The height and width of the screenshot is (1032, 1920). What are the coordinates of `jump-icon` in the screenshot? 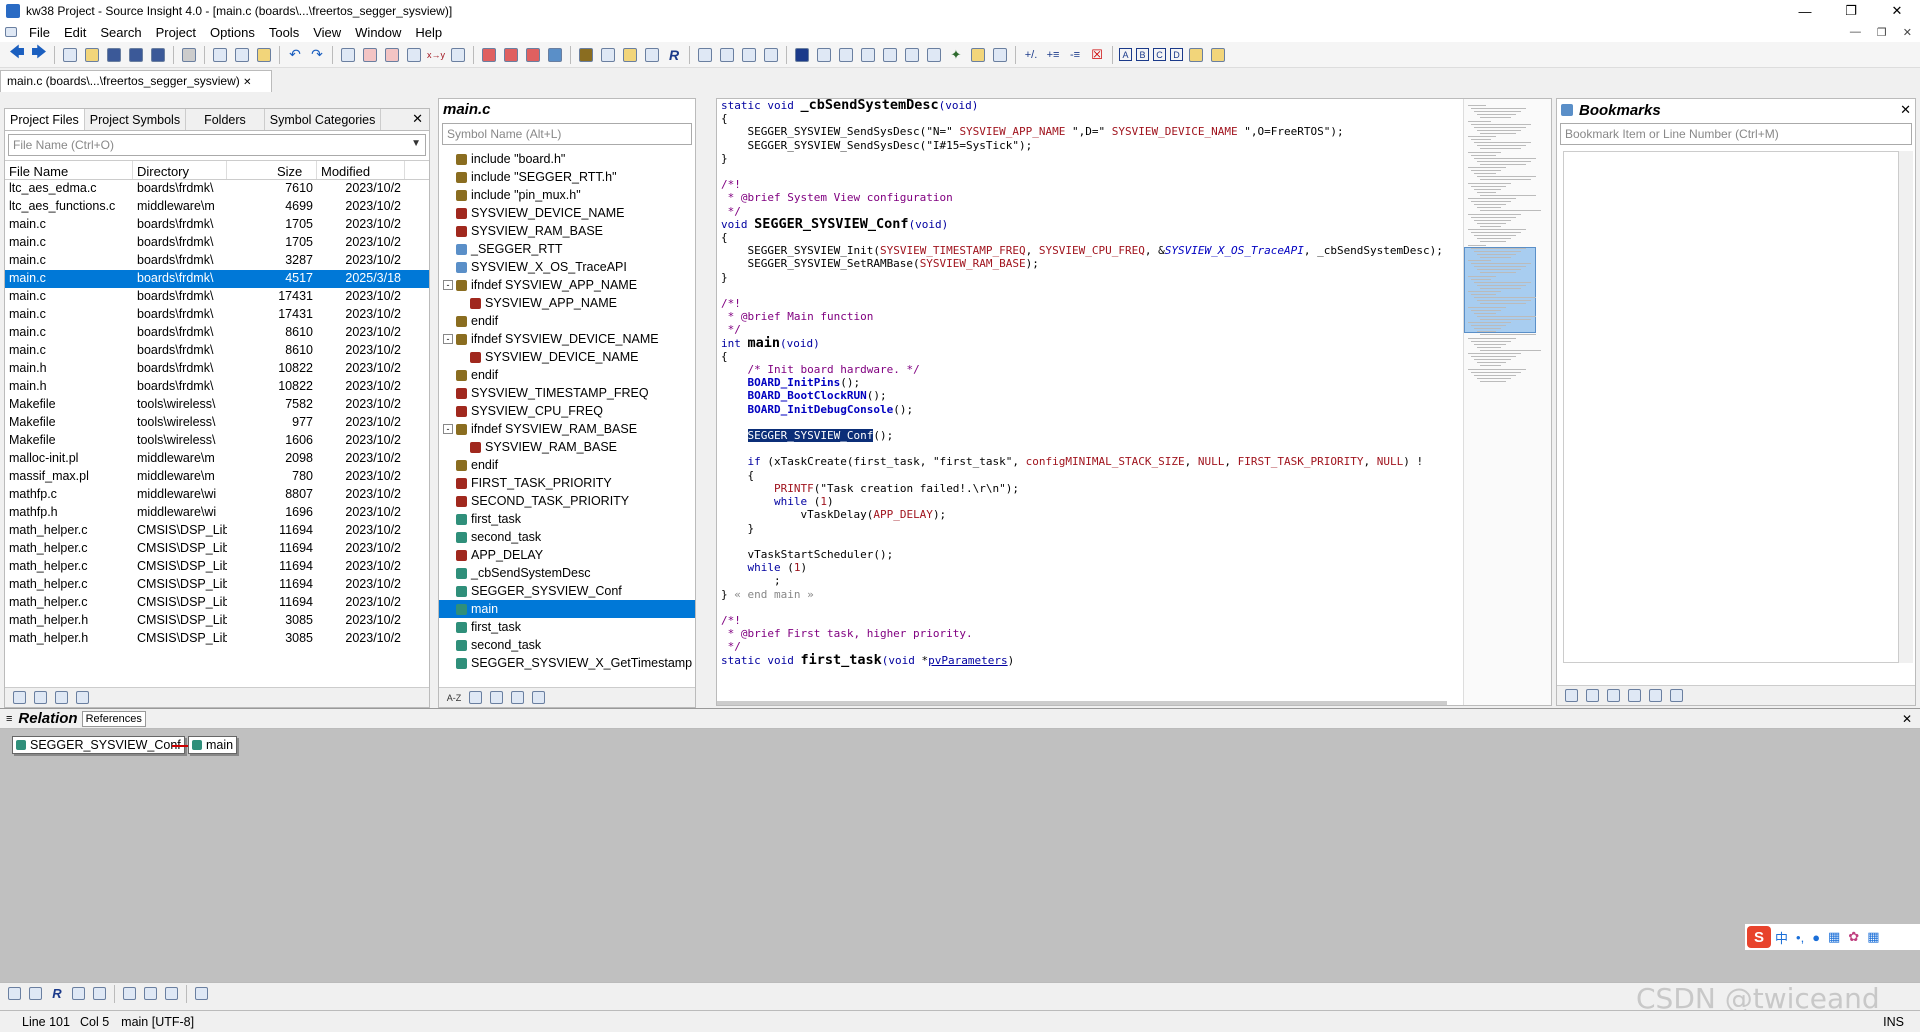 It's located at (35, 993).